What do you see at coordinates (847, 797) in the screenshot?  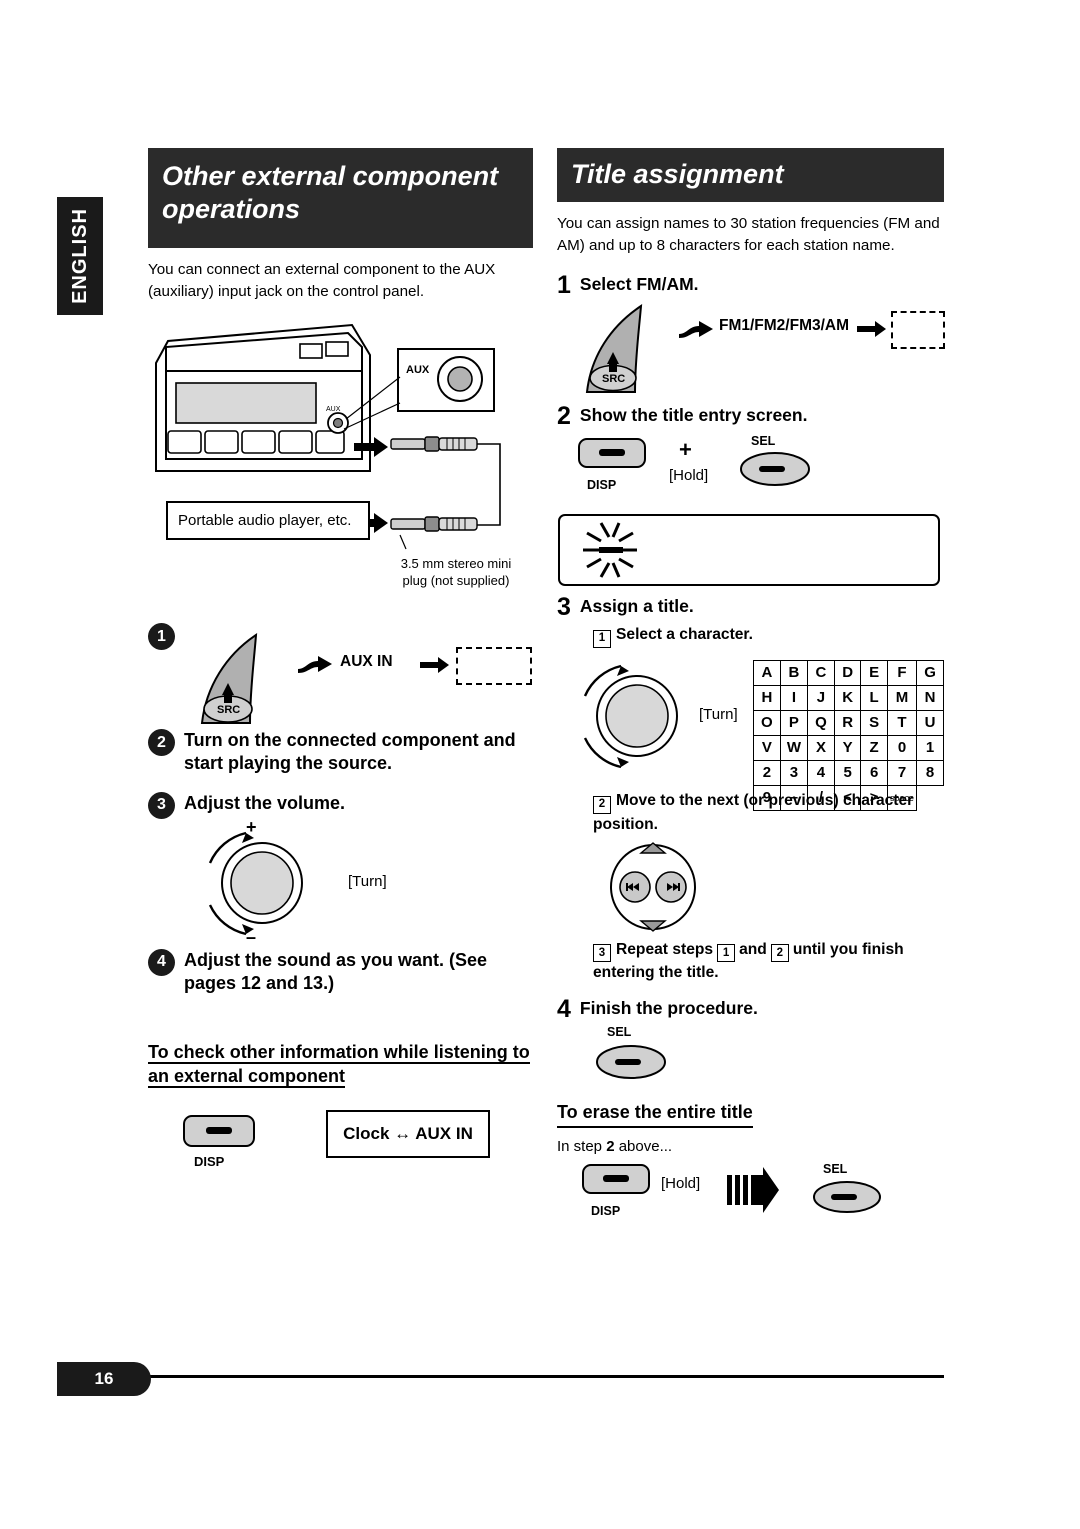 I see `character-cell: <` at bounding box center [847, 797].